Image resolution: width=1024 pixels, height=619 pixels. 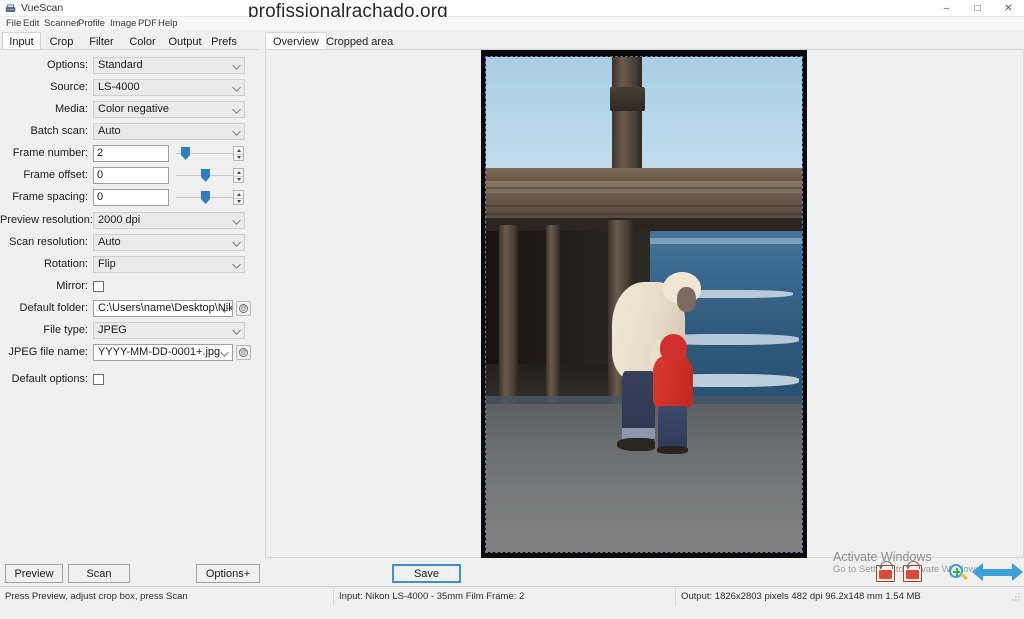 I want to click on source-select: LS-4000, so click(x=169, y=87).